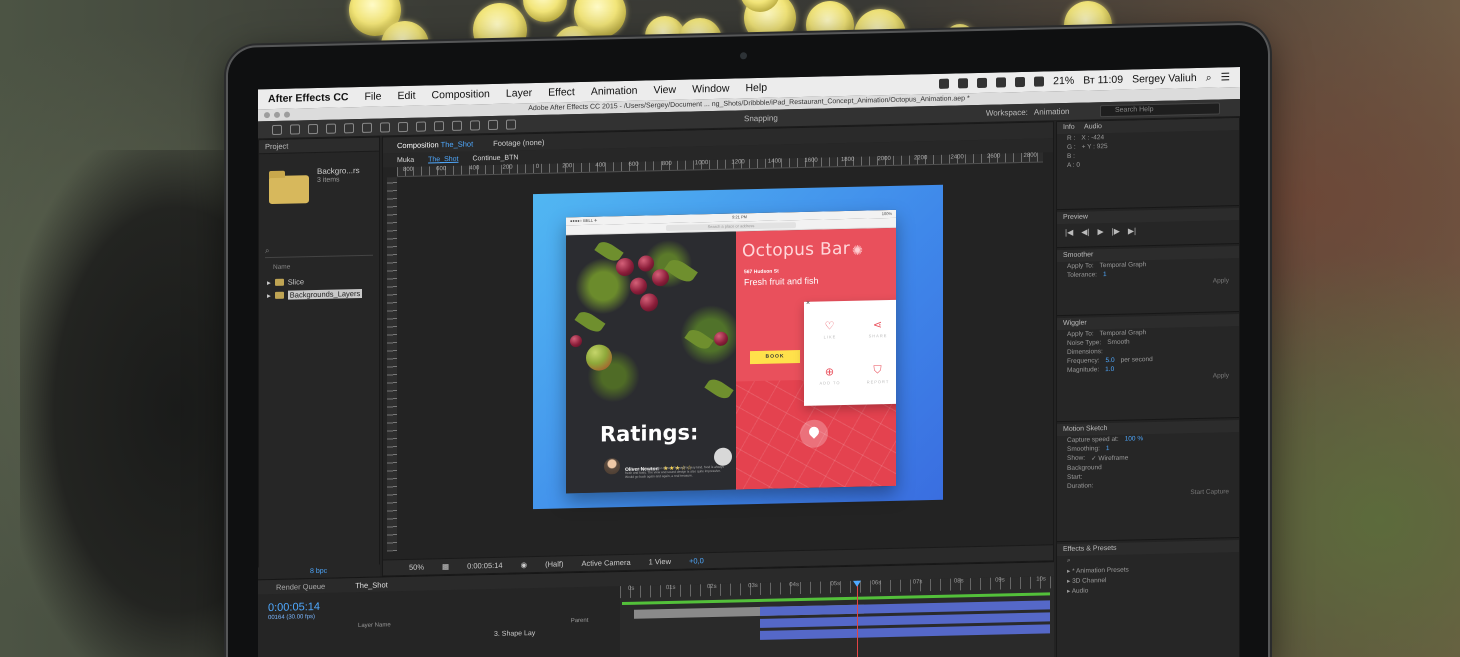 The width and height of the screenshot is (1460, 657). What do you see at coordinates (475, 125) in the screenshot?
I see `eraser-tool-icon` at bounding box center [475, 125].